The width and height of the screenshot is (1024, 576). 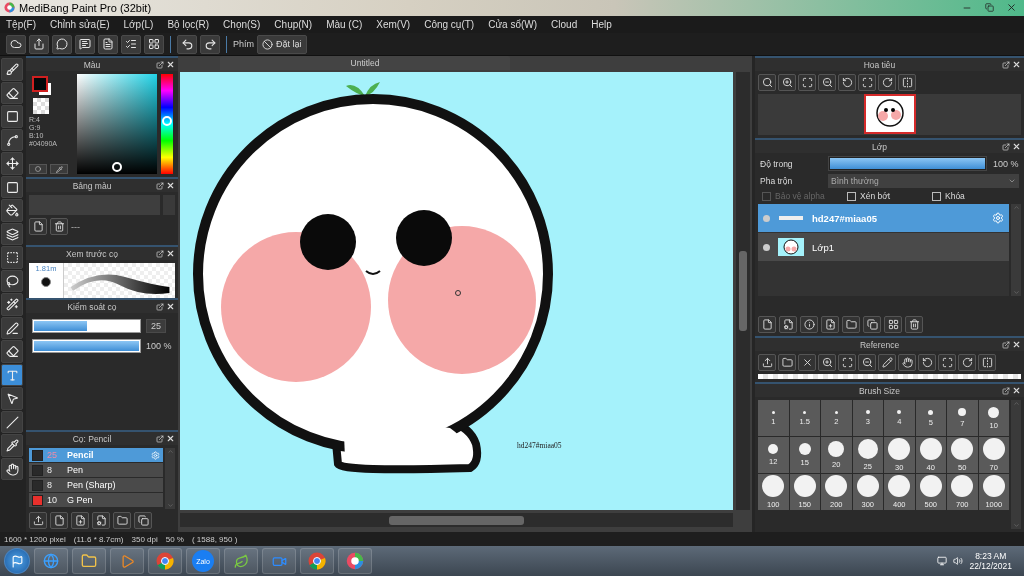 What do you see at coordinates (80, 24) in the screenshot?
I see `menu-item: Chỉnh sửa(E)` at bounding box center [80, 24].